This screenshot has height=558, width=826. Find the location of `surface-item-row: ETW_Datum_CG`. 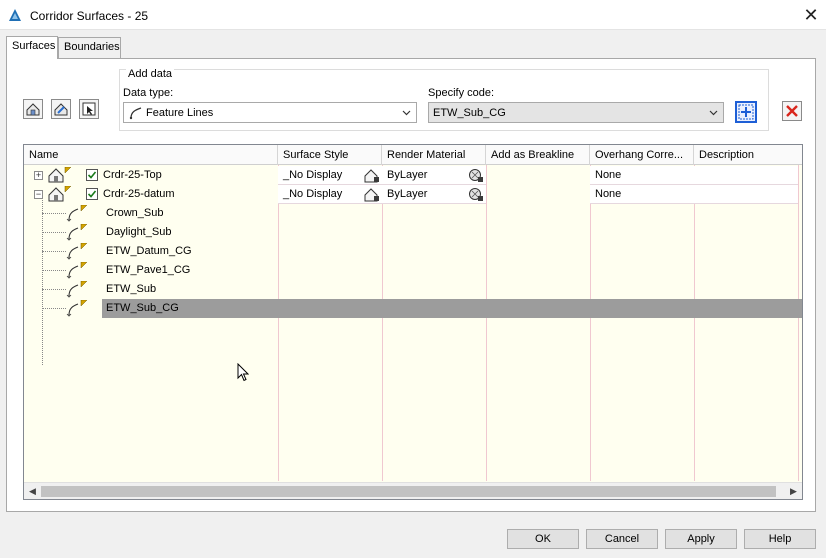

surface-item-row: ETW_Datum_CG is located at coordinates (413, 251).